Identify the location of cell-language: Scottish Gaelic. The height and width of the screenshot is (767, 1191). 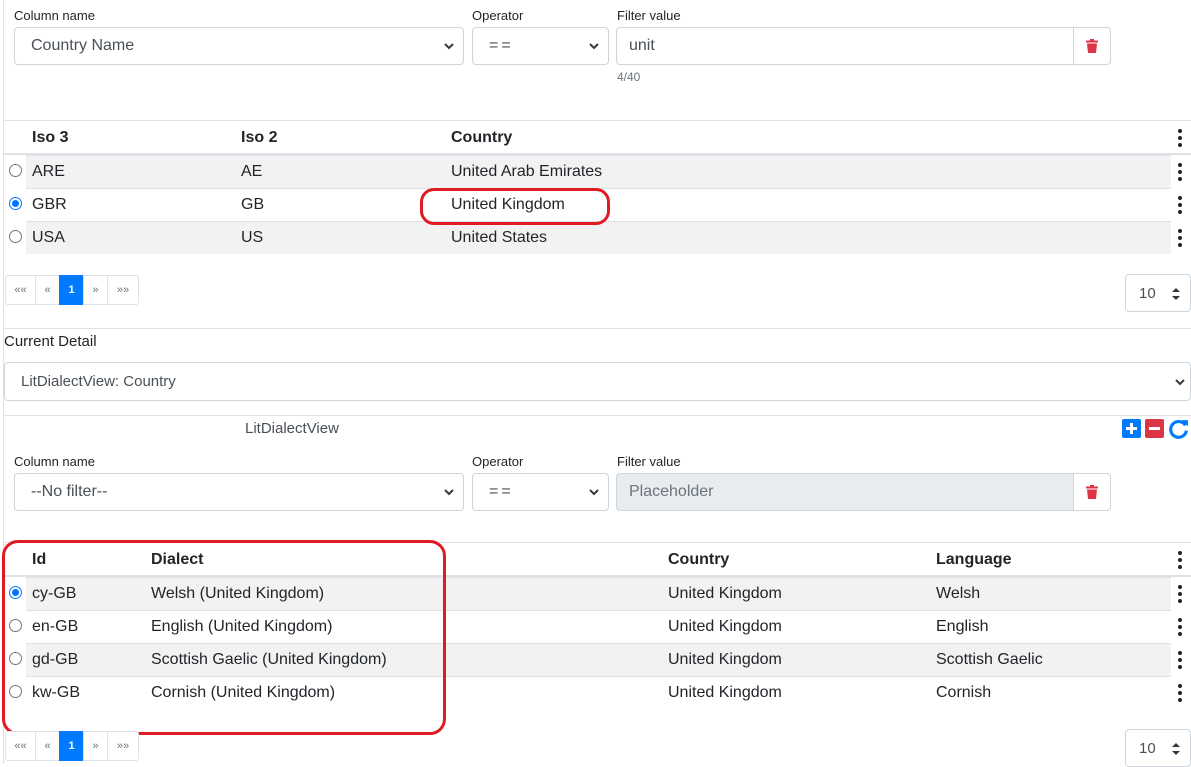
(989, 659).